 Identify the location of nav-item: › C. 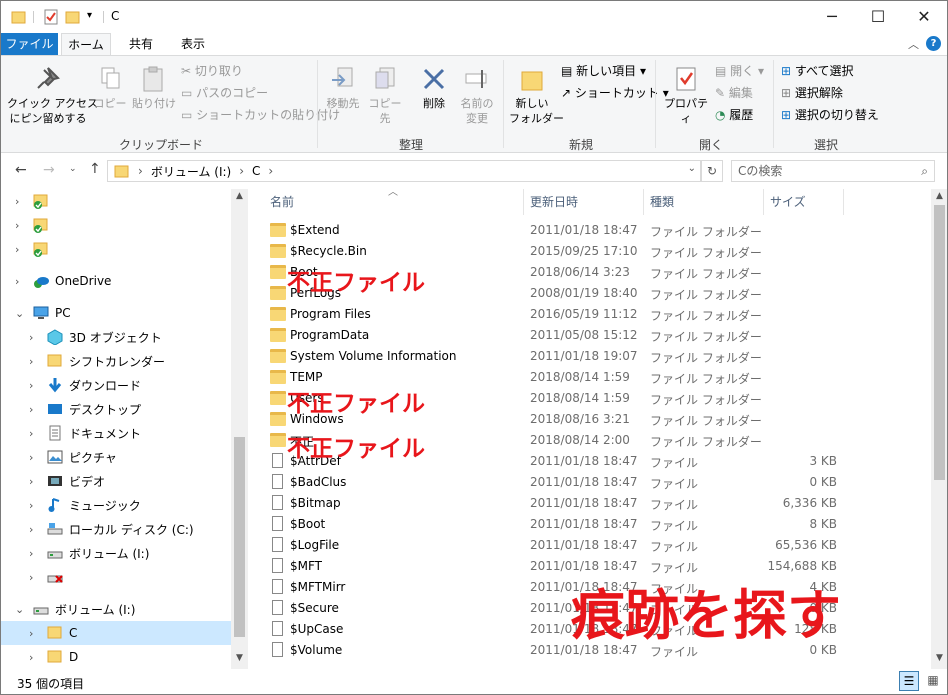
(116, 633).